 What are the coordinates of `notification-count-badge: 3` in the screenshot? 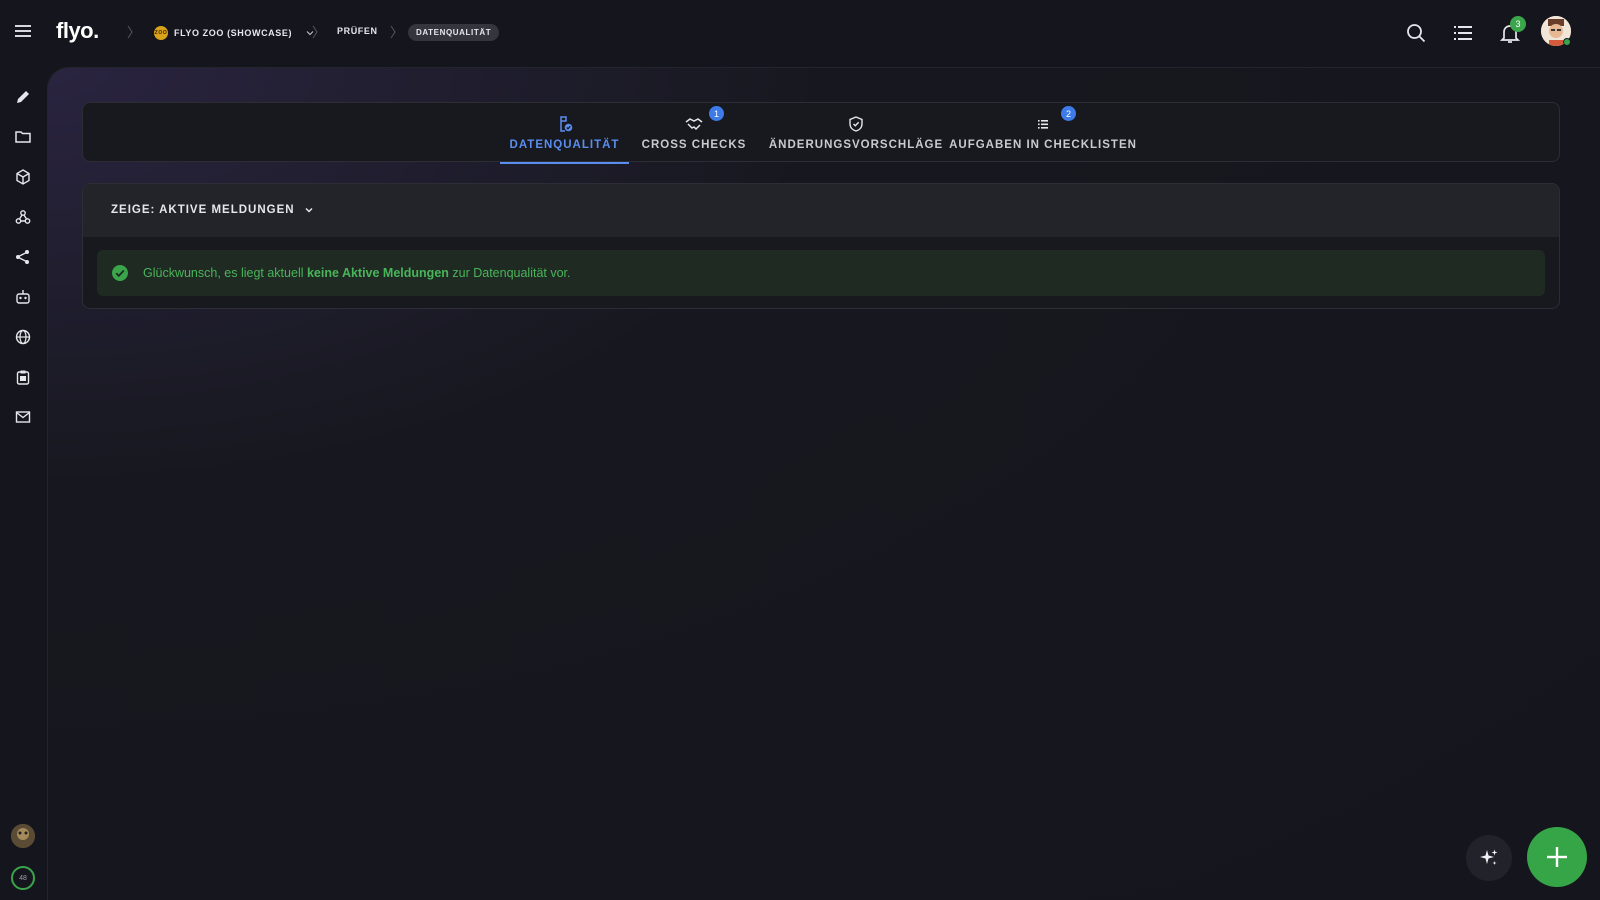 It's located at (1518, 24).